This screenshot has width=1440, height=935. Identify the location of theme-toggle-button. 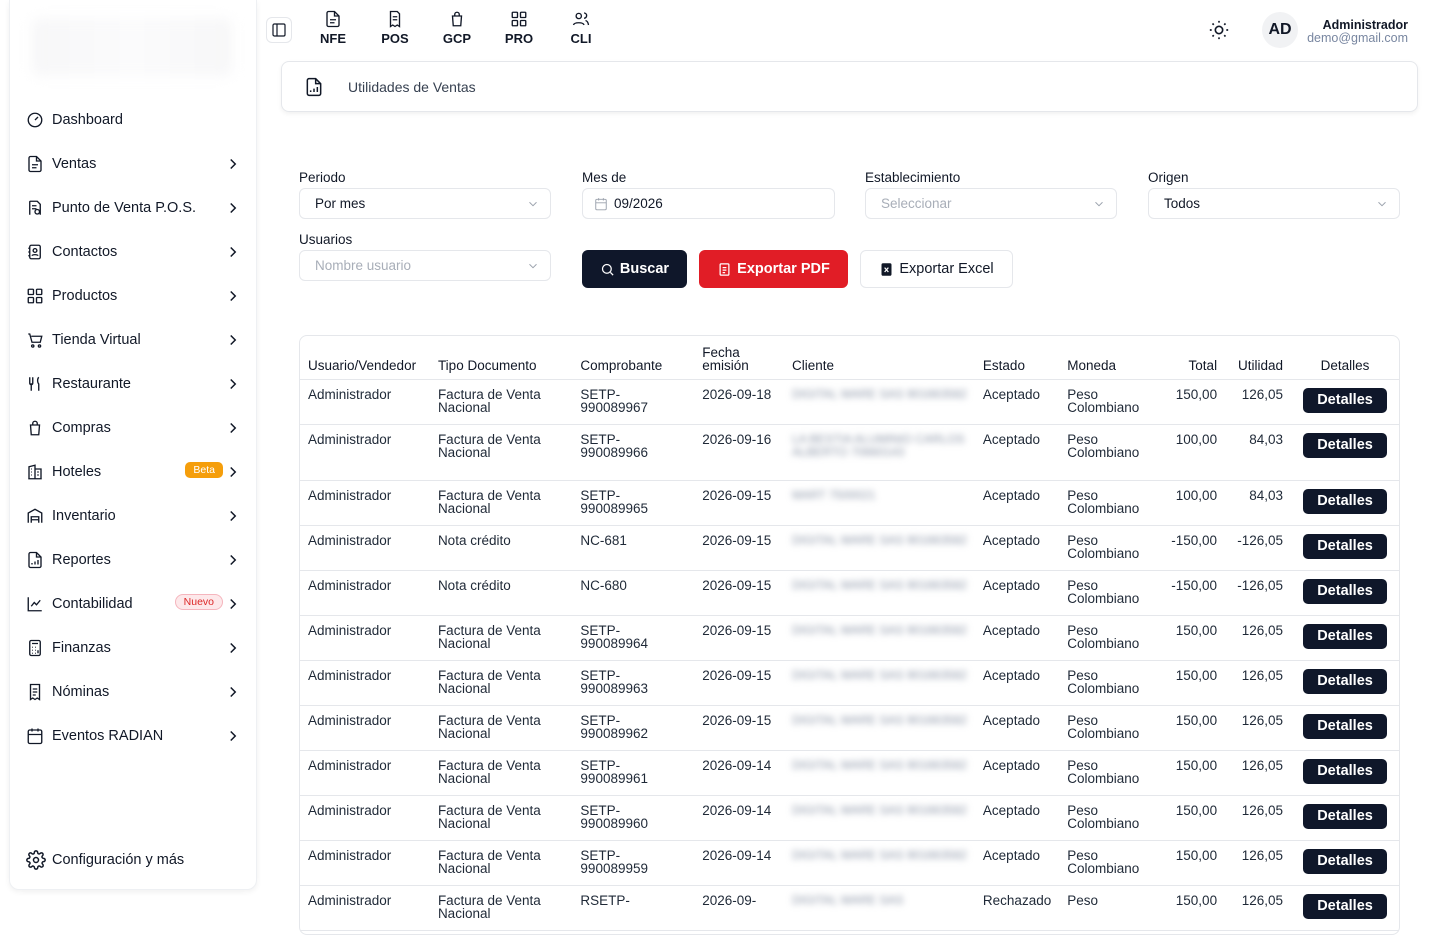
(1219, 30).